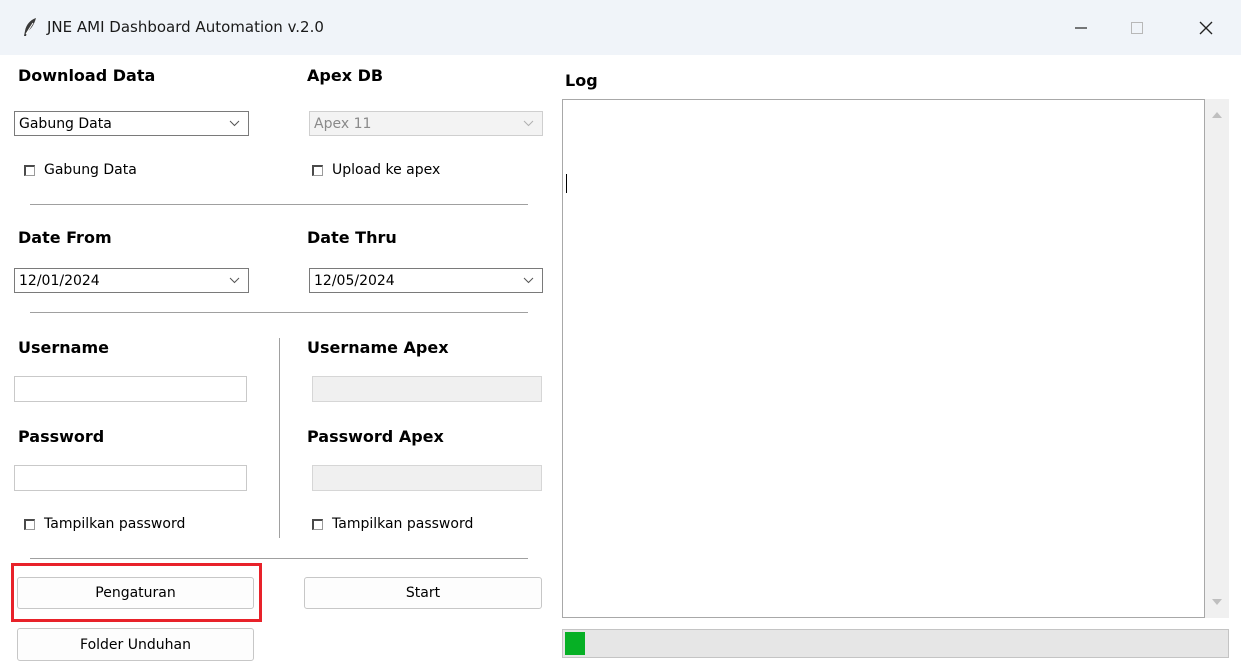 This screenshot has width=1241, height=664. What do you see at coordinates (343, 124) in the screenshot?
I see `apex-db-value: Apex 11` at bounding box center [343, 124].